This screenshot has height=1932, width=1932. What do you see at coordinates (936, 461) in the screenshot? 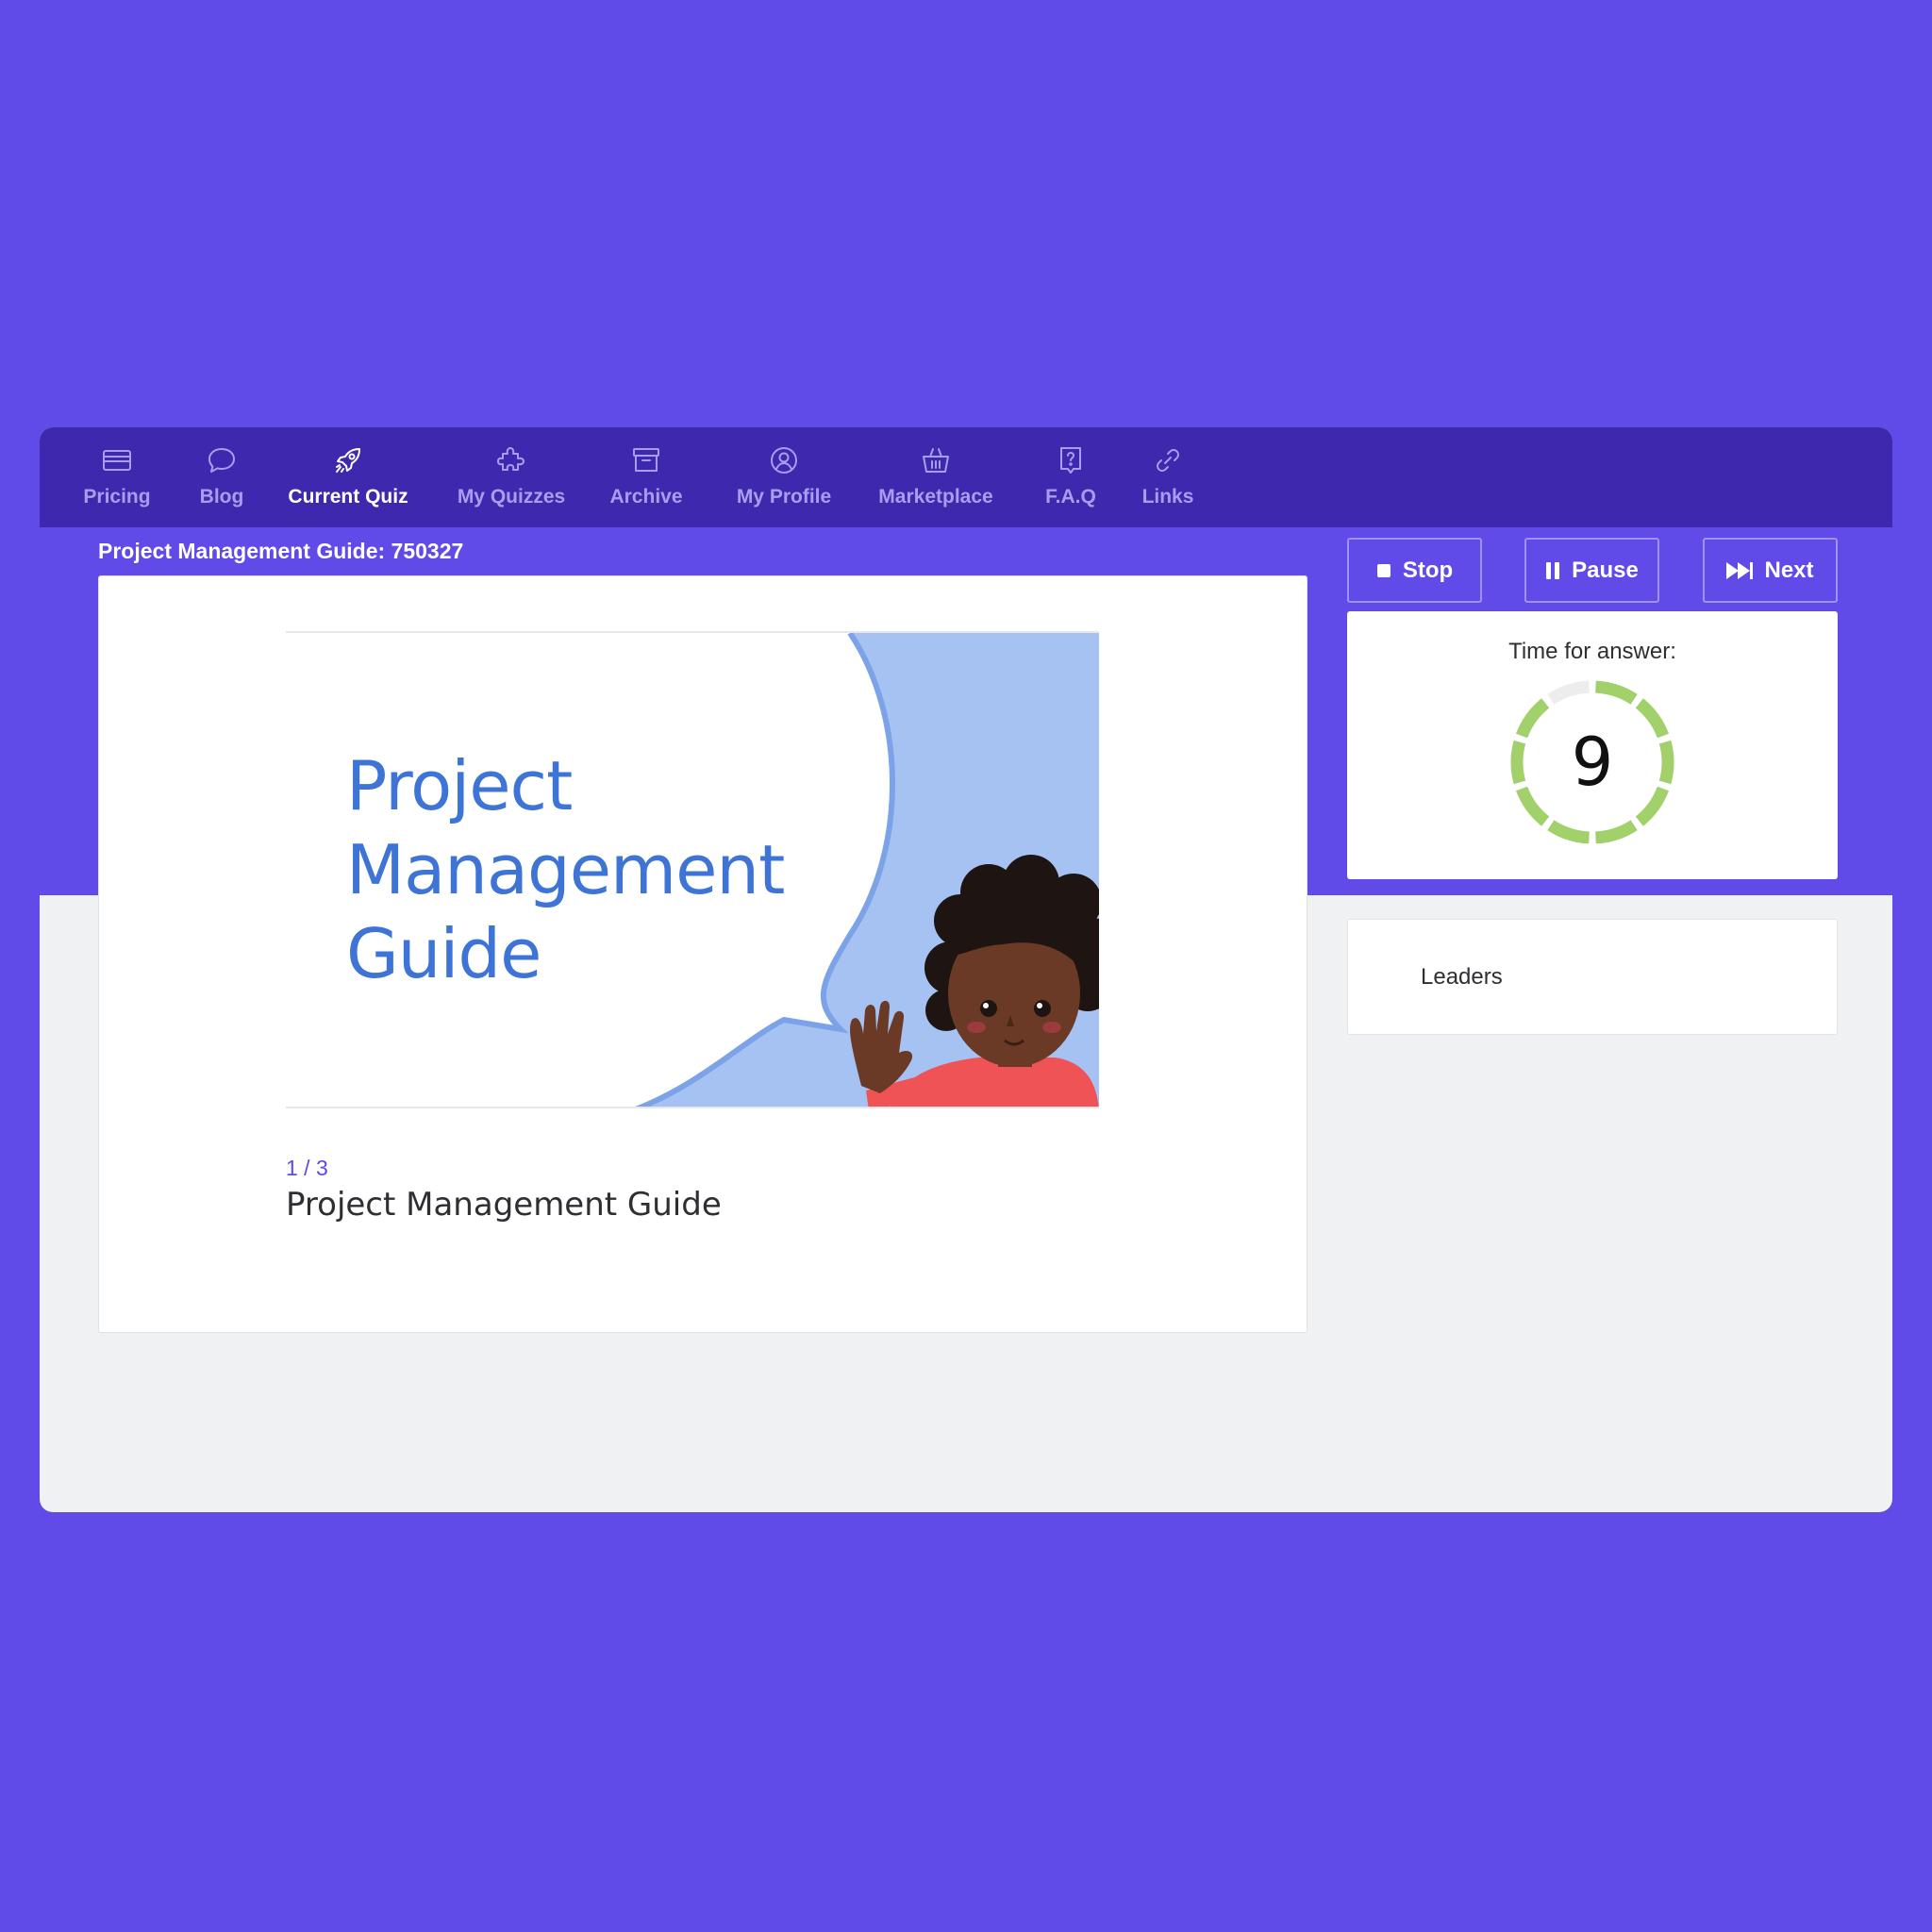
I see `basket-icon` at bounding box center [936, 461].